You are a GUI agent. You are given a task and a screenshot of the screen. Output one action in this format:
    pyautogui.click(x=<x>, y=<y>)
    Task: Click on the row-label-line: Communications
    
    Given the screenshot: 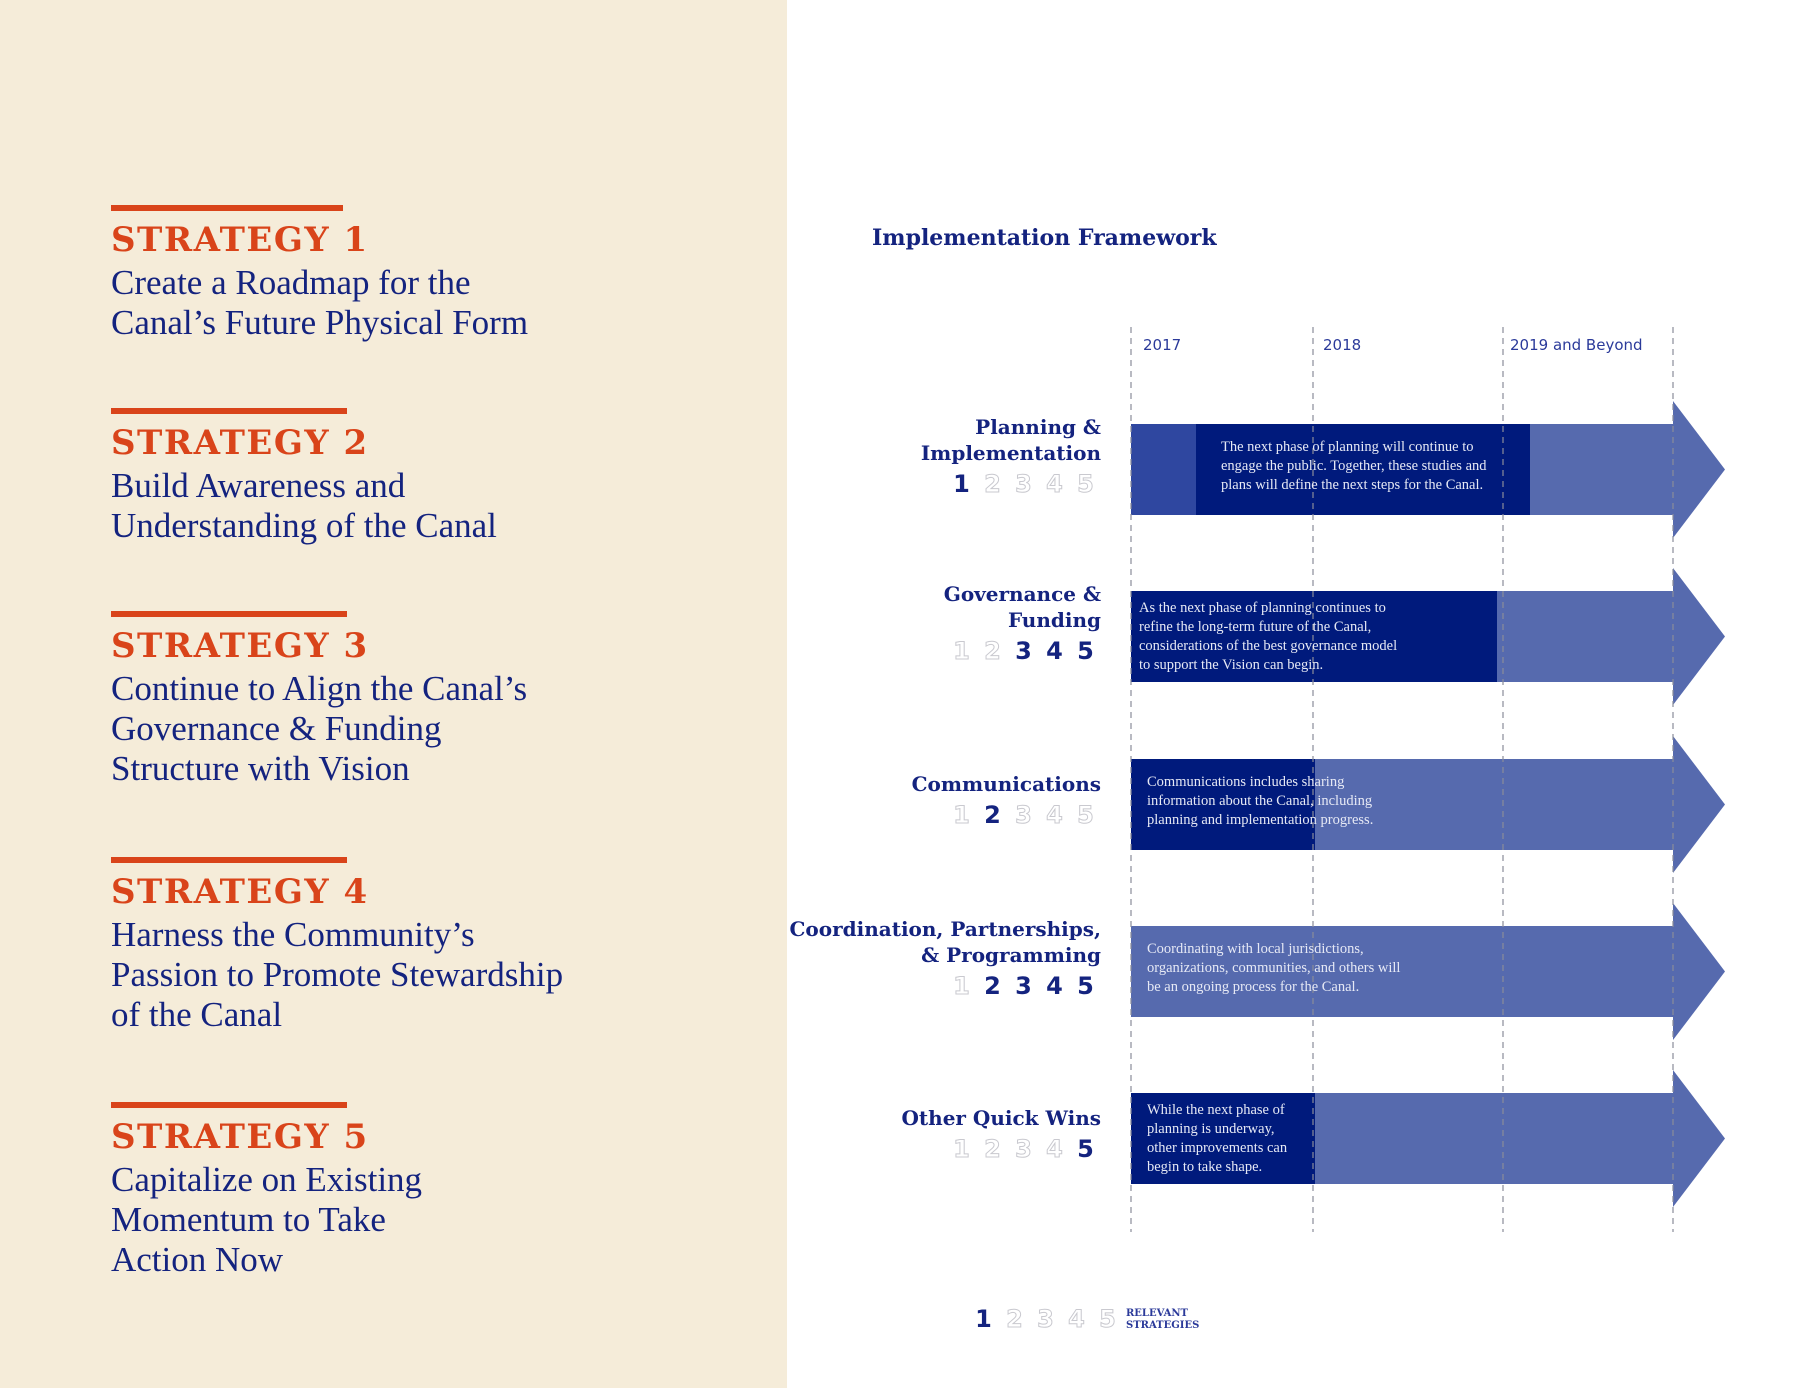 What is the action you would take?
    pyautogui.click(x=1006, y=784)
    